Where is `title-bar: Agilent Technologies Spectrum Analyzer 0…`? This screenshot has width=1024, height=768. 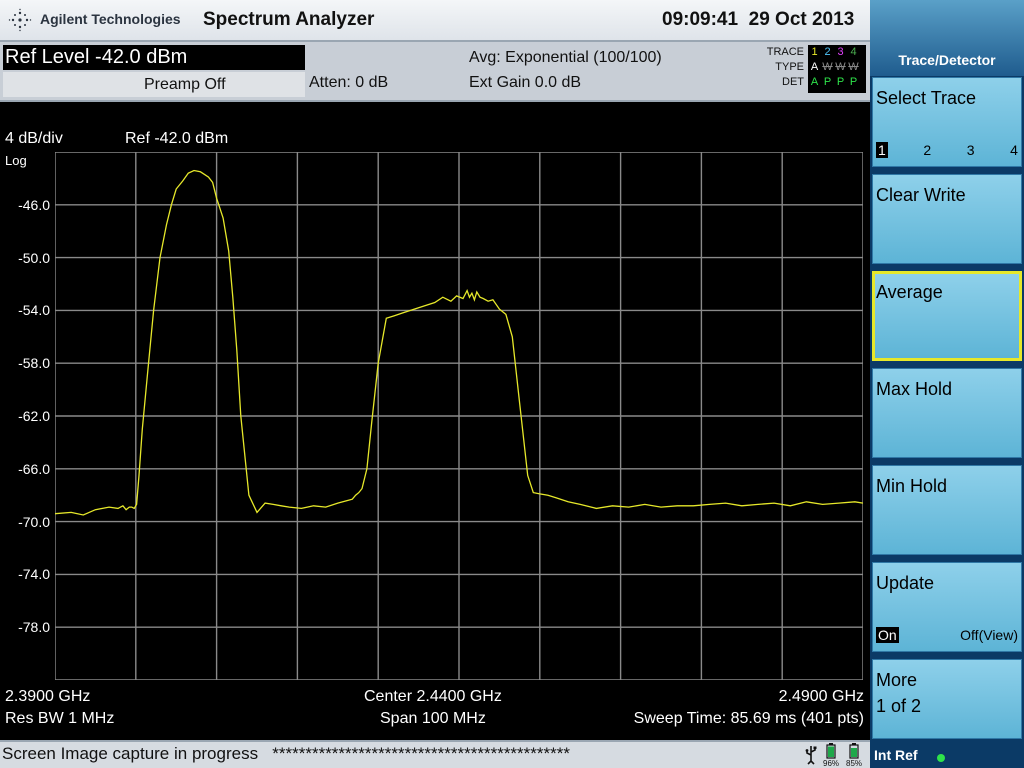 title-bar: Agilent Technologies Spectrum Analyzer 0… is located at coordinates (435, 21).